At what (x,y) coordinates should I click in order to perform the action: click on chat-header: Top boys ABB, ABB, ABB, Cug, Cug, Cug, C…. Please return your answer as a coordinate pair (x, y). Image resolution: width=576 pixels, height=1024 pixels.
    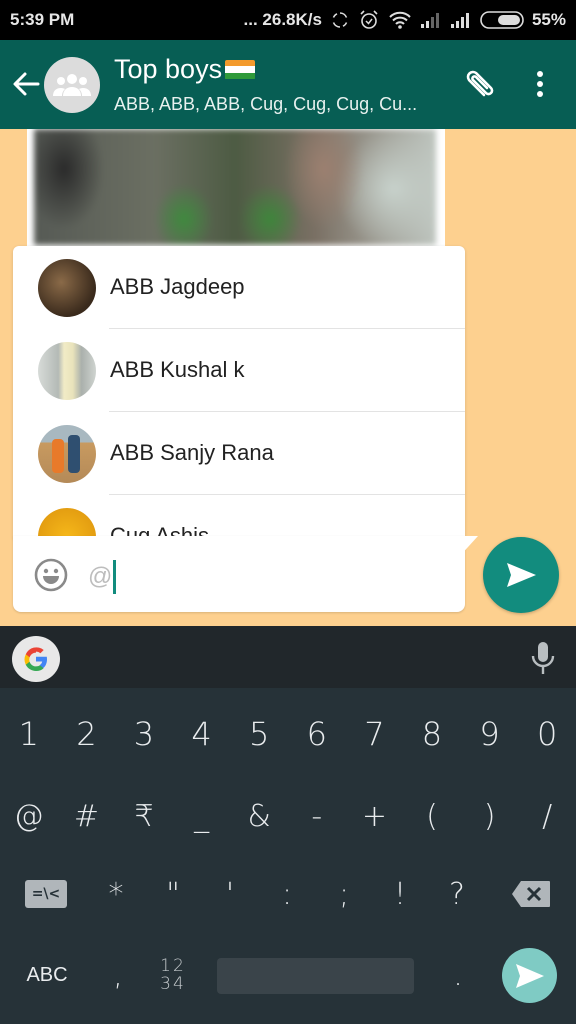
    Looking at the image, I should click on (288, 84).